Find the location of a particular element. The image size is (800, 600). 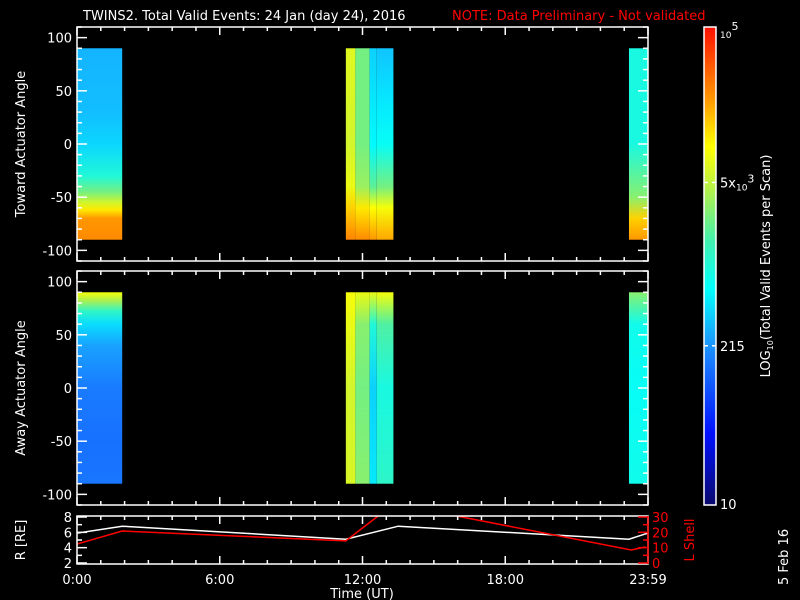

x-axis-title: Time (UT) is located at coordinates (361, 593).